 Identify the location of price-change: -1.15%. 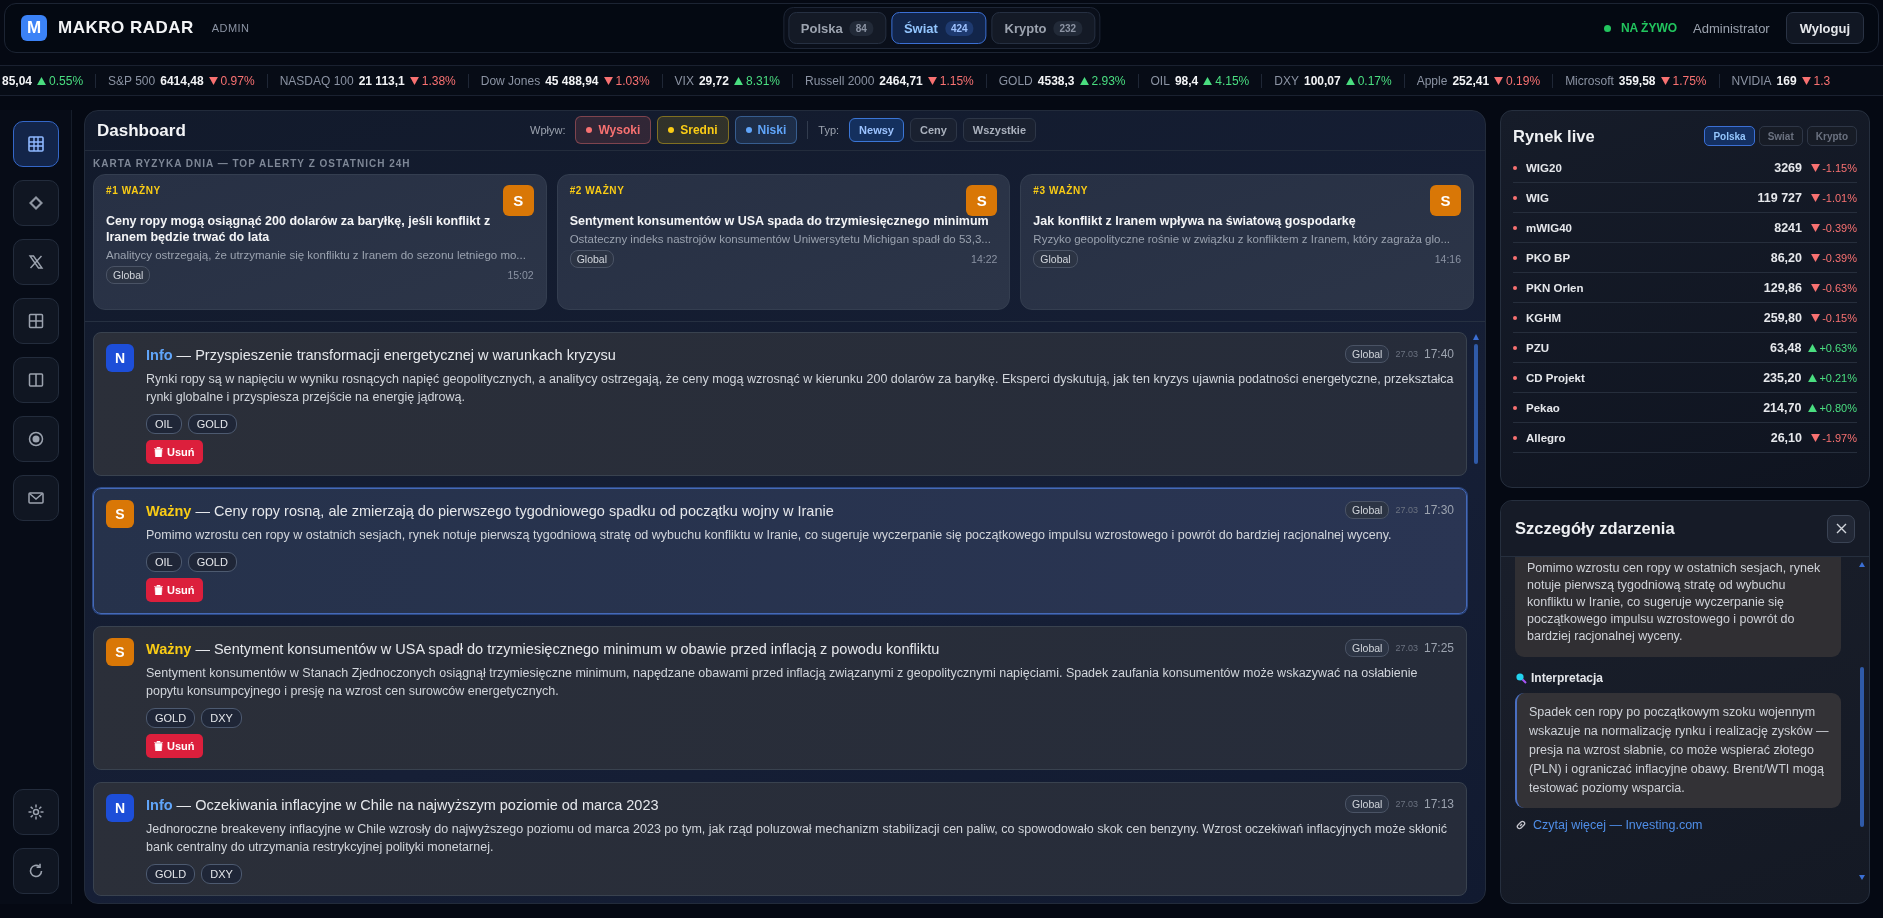
(1839, 167).